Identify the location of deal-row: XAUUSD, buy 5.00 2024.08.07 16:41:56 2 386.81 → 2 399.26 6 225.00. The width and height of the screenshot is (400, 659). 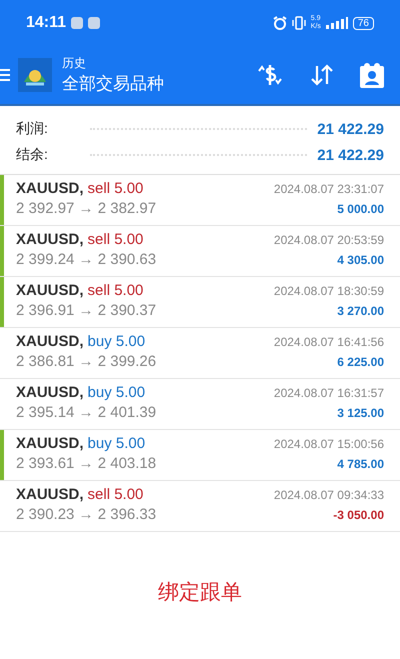
(200, 353).